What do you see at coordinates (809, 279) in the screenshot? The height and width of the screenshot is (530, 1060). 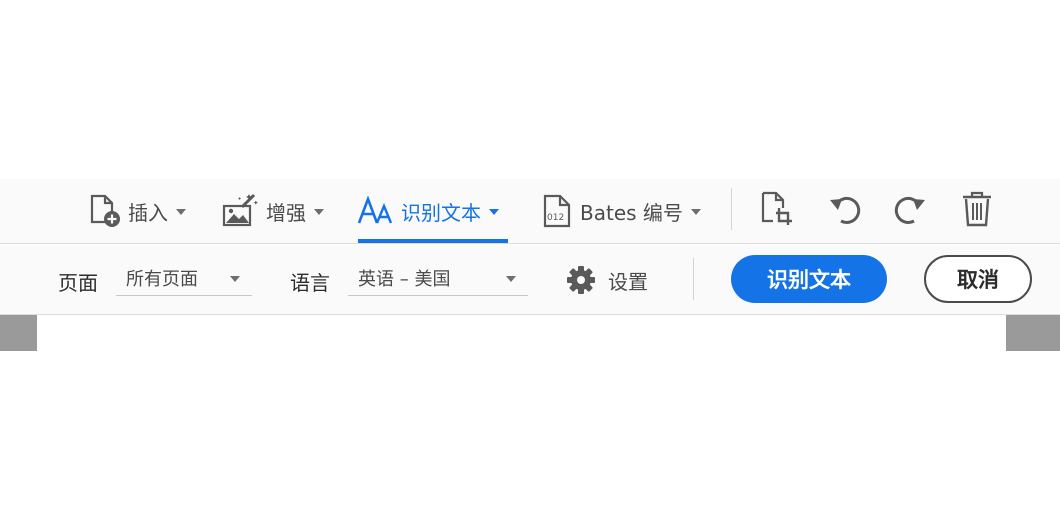 I see `recognize-text-button: 识别文本` at bounding box center [809, 279].